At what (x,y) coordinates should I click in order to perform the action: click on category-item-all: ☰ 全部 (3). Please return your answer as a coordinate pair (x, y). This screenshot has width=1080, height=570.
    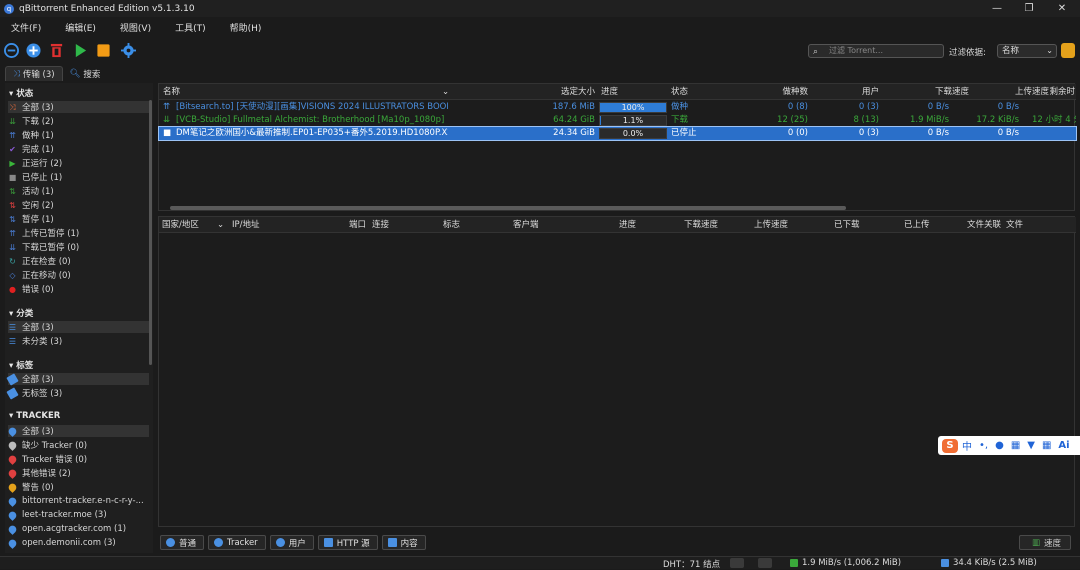
    Looking at the image, I should click on (78, 327).